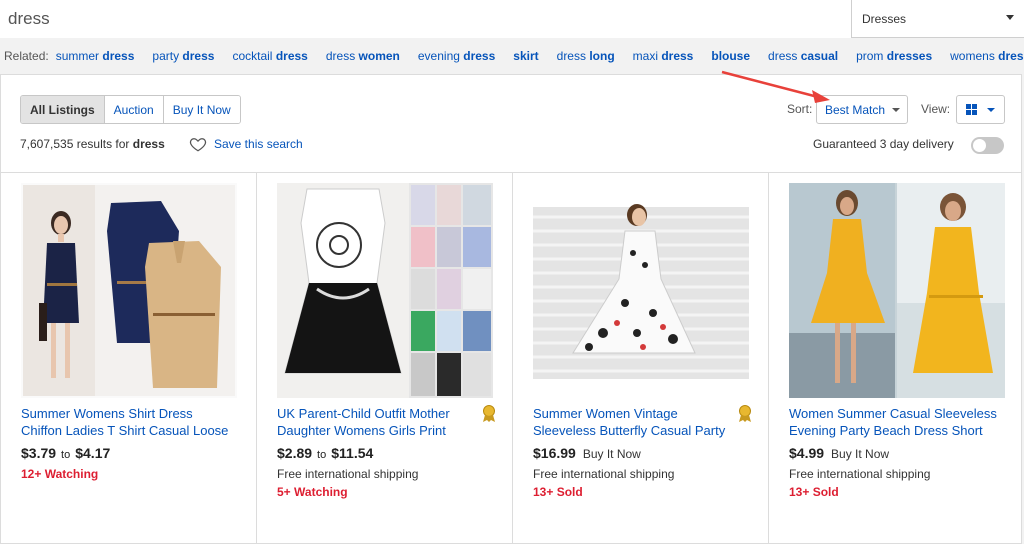 This screenshot has width=1024, height=544. Describe the element at coordinates (855, 109) in the screenshot. I see `sort-value: Best Match` at that location.